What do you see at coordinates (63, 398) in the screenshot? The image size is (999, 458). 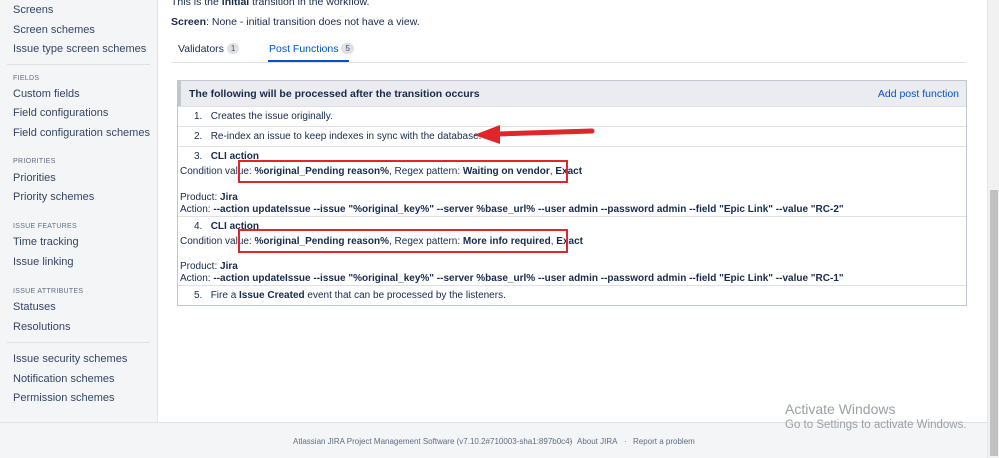 I see `sidebar-item-permission-schemes: Permission schemes` at bounding box center [63, 398].